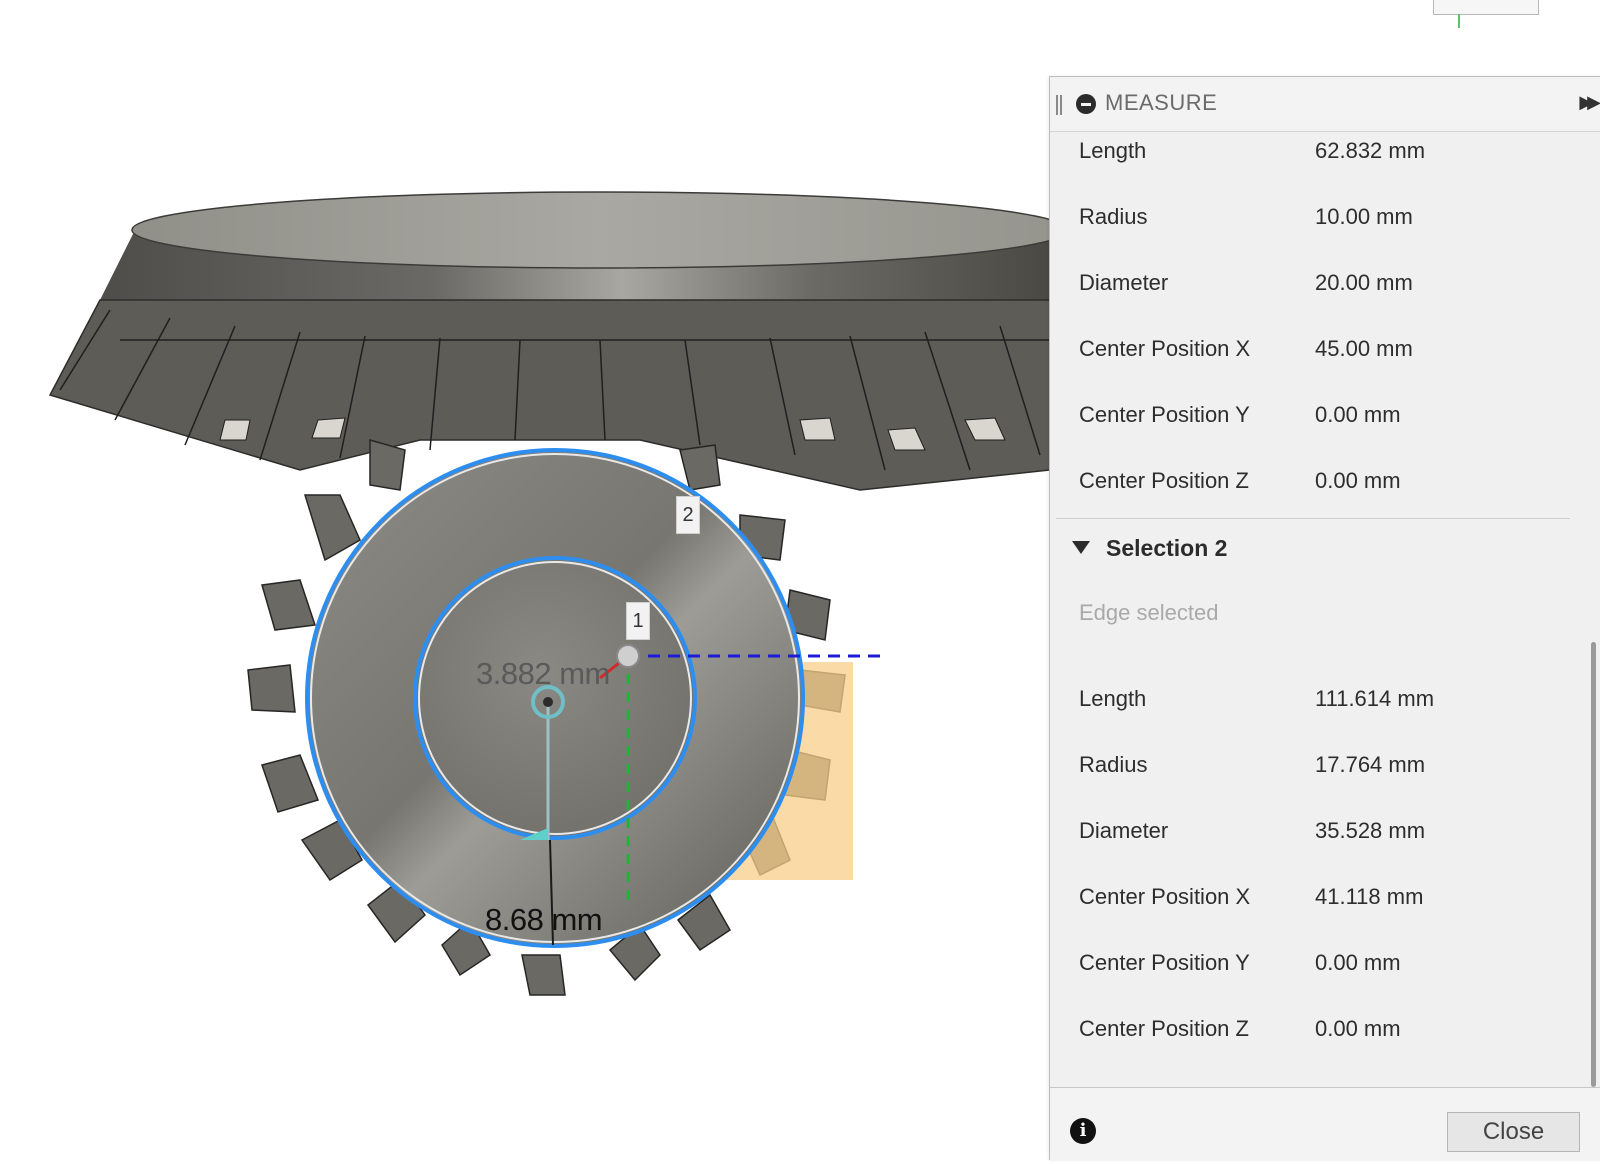 The height and width of the screenshot is (1164, 1600). What do you see at coordinates (1310, 832) in the screenshot?
I see `measure-row-diameter: Diameter 35.528 mm` at bounding box center [1310, 832].